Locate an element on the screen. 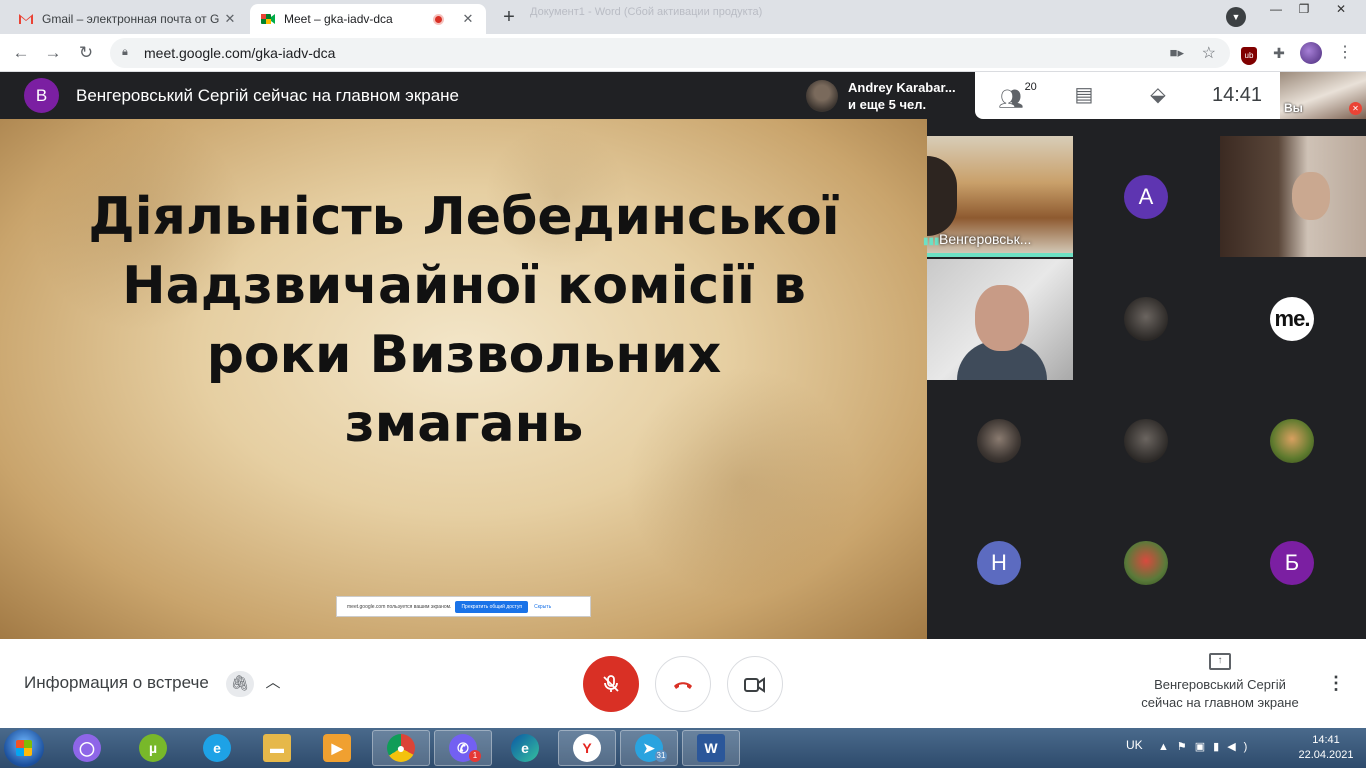 The image size is (1366, 768). lock-icon: 🔒︎ is located at coordinates (125, 52).